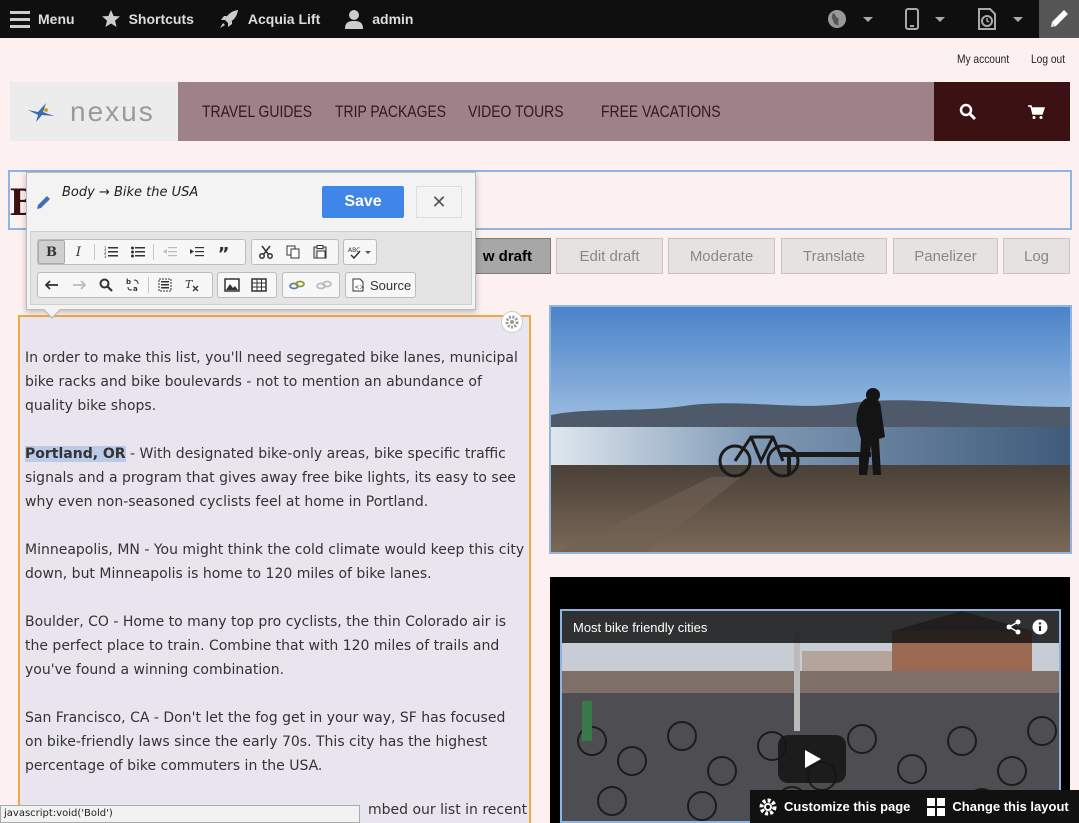 Image resolution: width=1079 pixels, height=823 pixels. I want to click on remove-format-button: T, so click(191, 285).